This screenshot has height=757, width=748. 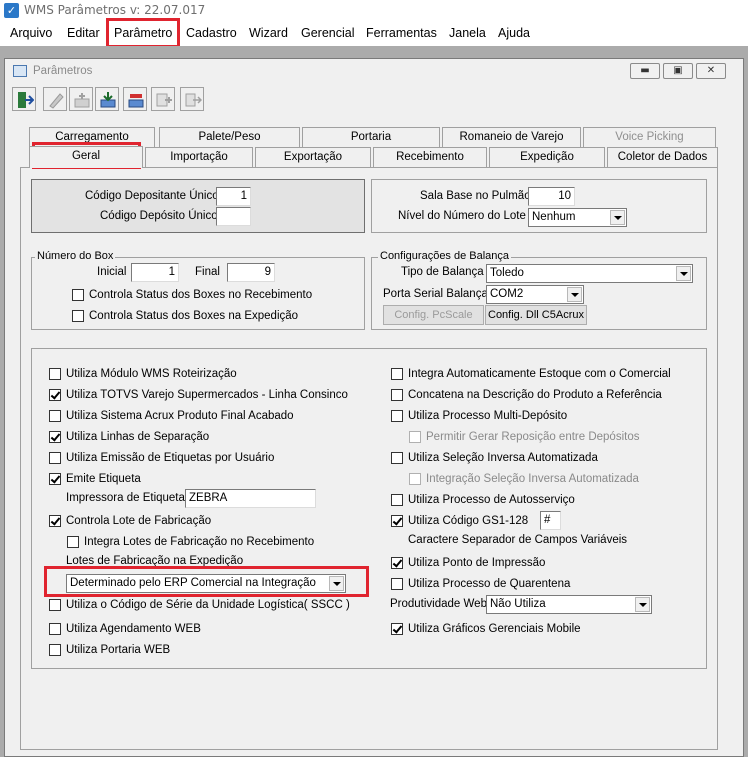 I want to click on menu-cadastro: Cadastro, so click(x=211, y=33).